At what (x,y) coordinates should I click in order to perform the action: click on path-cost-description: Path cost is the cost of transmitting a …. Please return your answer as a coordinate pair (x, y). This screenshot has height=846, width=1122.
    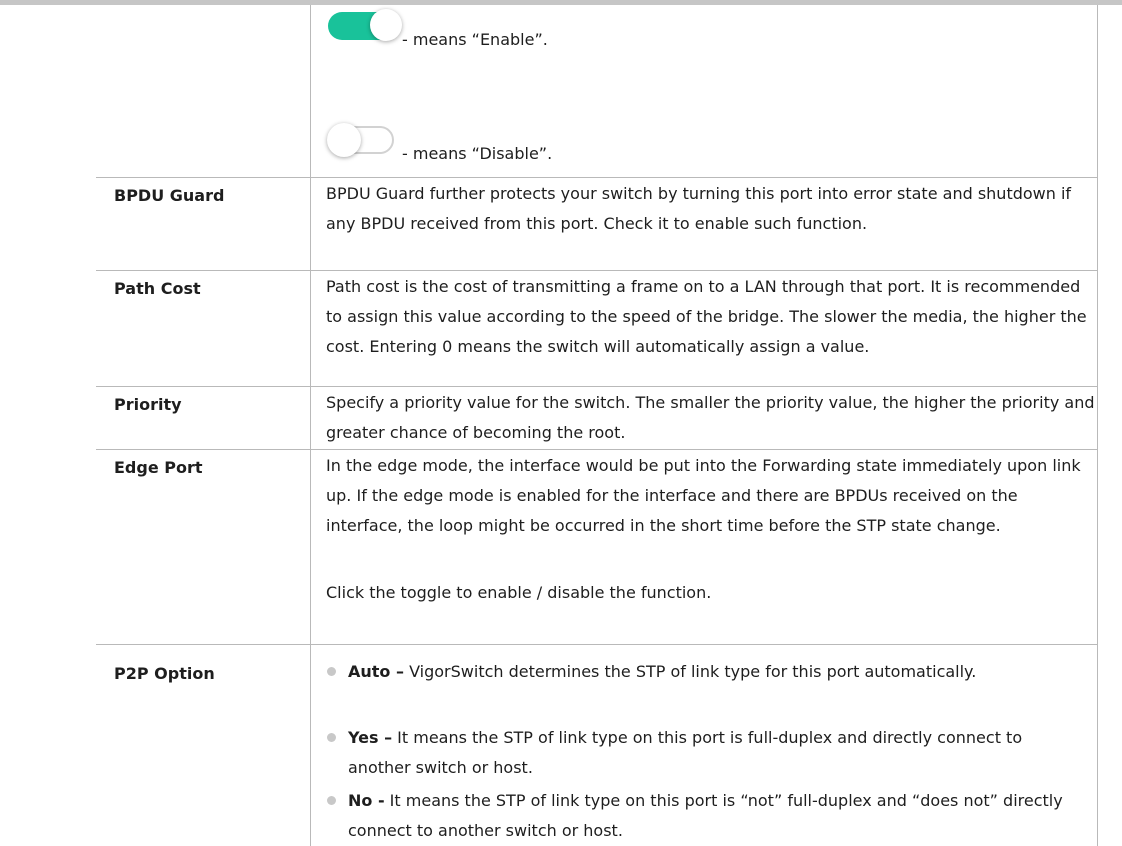
    Looking at the image, I should click on (706, 316).